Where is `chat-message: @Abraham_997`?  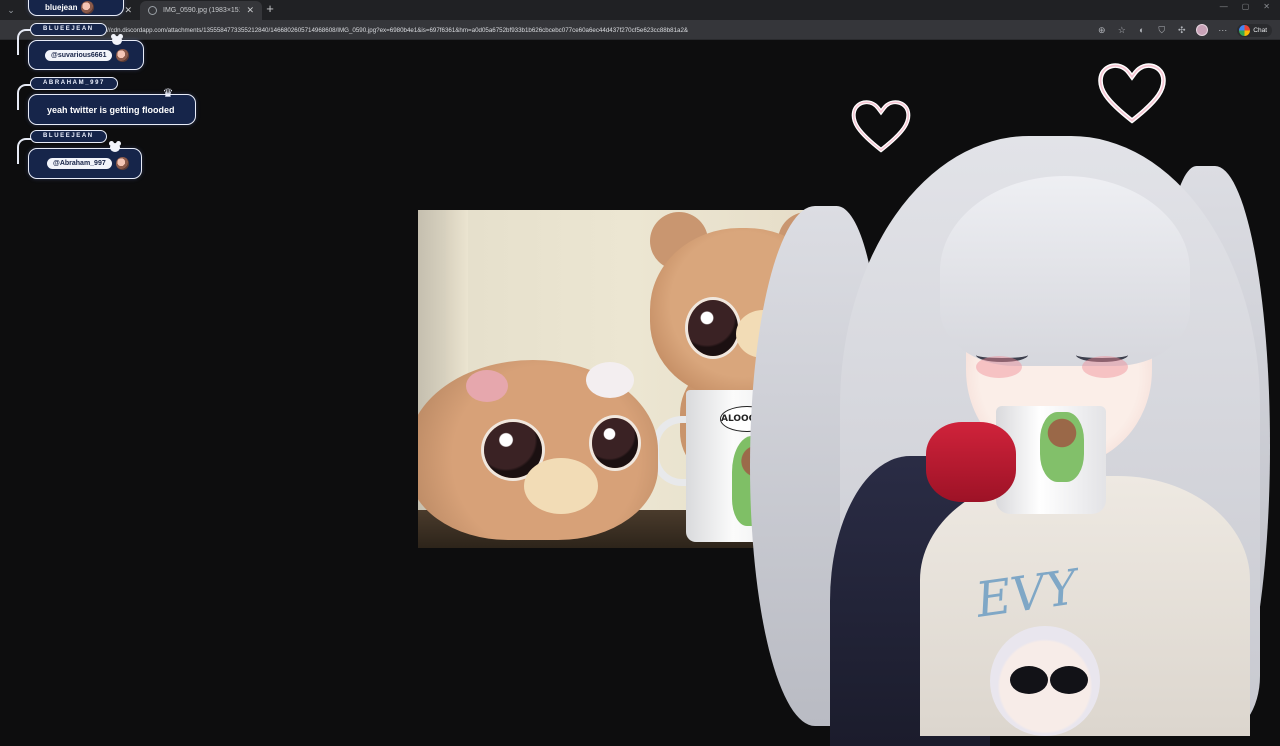
chat-message: @Abraham_997 is located at coordinates (85, 163).